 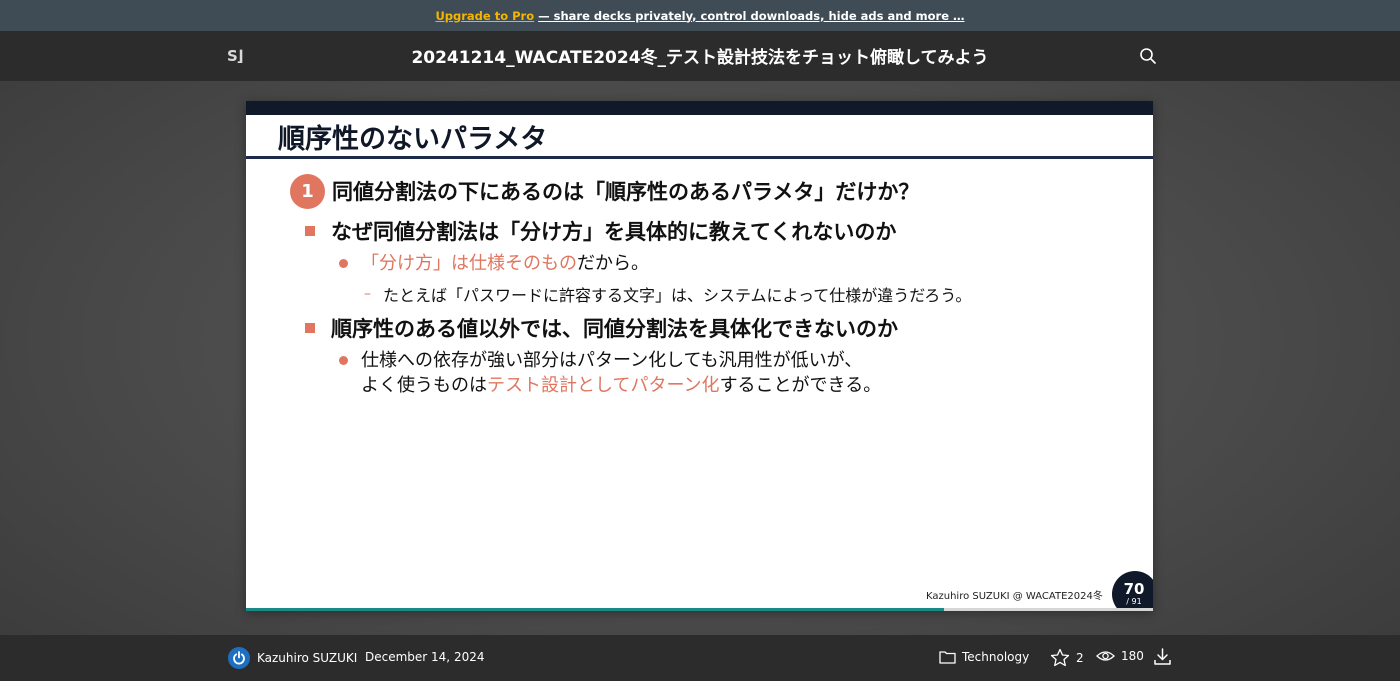 I want to click on numbered-point: 1 同値分割法の下にあるのは「順序性のあるパラメタ」だけか？, so click(x=604, y=191).